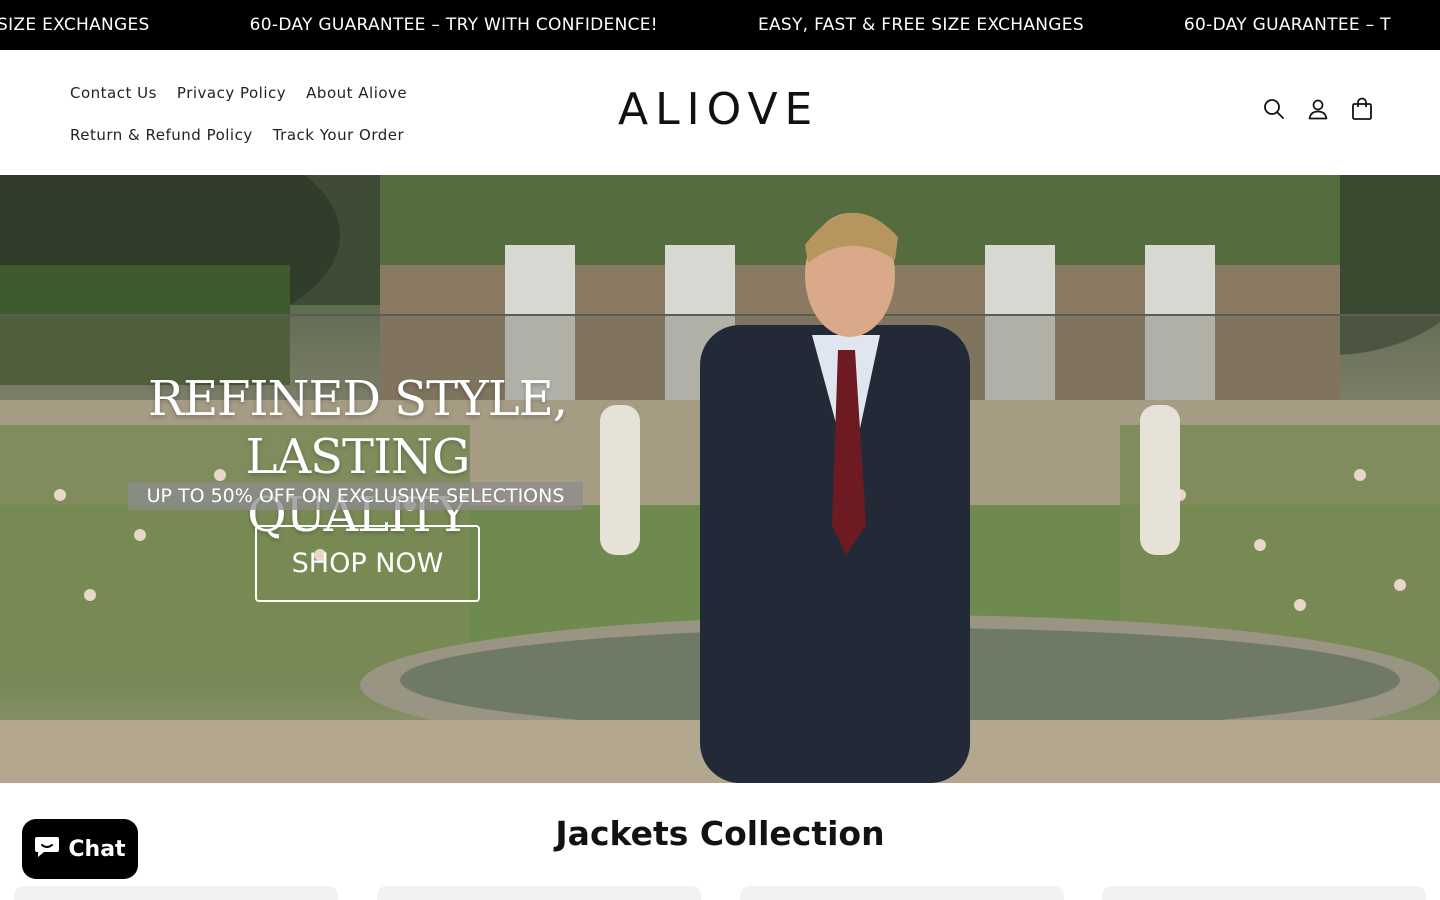 This screenshot has height=900, width=1440. What do you see at coordinates (47, 849) in the screenshot?
I see `chat-bubble-icon` at bounding box center [47, 849].